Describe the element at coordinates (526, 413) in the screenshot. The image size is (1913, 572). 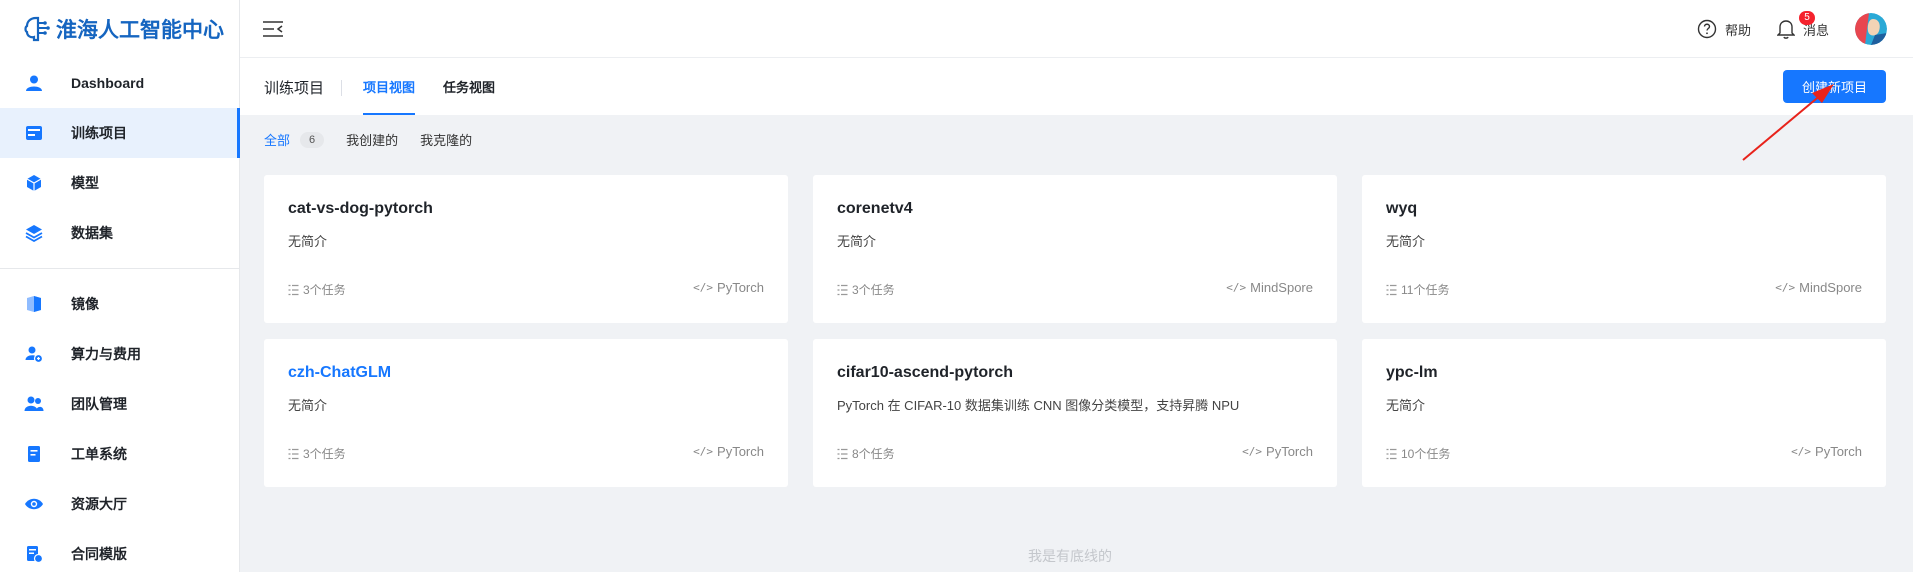
I see `project-card: czh-ChatGLM 无简介 3个任务 </> PyTorch` at that location.